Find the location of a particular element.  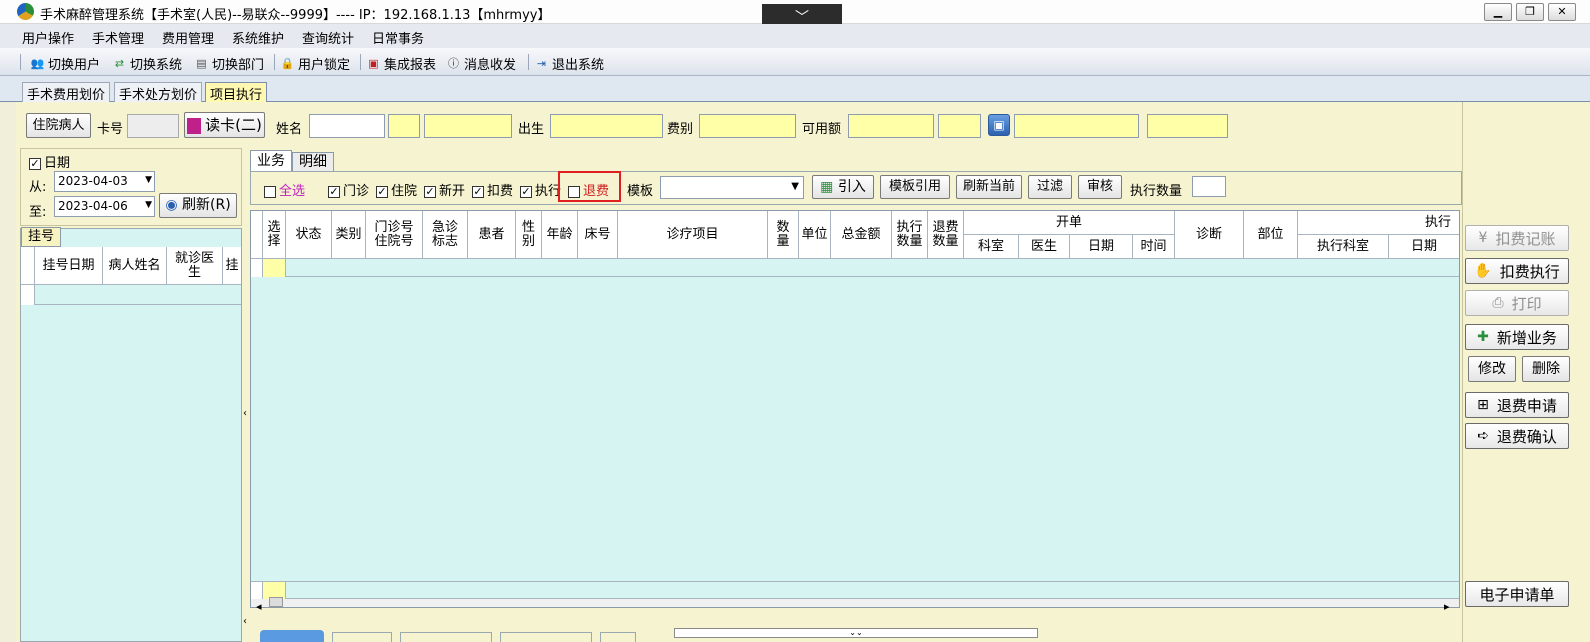

menu-maintenance: 系统维护 is located at coordinates (258, 37).